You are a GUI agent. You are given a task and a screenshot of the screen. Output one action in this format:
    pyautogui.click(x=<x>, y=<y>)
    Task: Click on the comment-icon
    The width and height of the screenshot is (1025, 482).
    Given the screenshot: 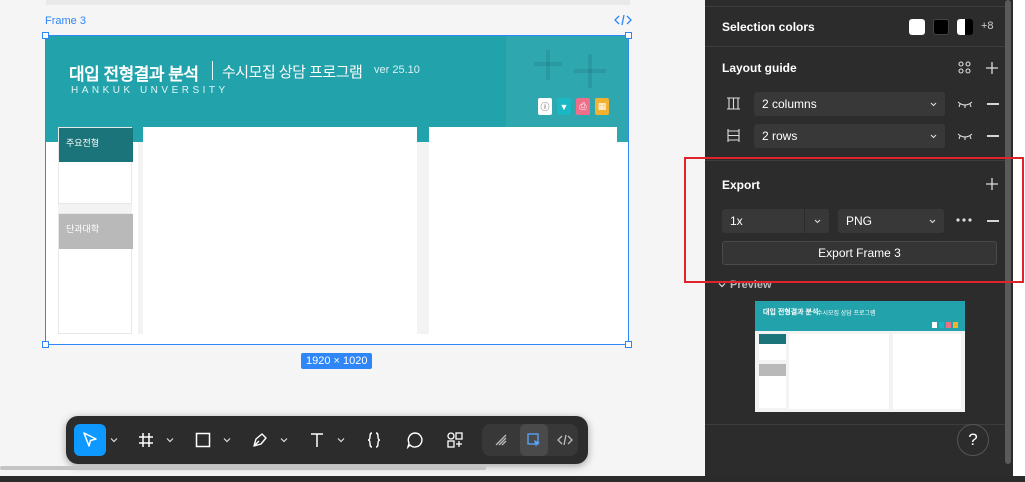 What is the action you would take?
    pyautogui.click(x=414, y=440)
    